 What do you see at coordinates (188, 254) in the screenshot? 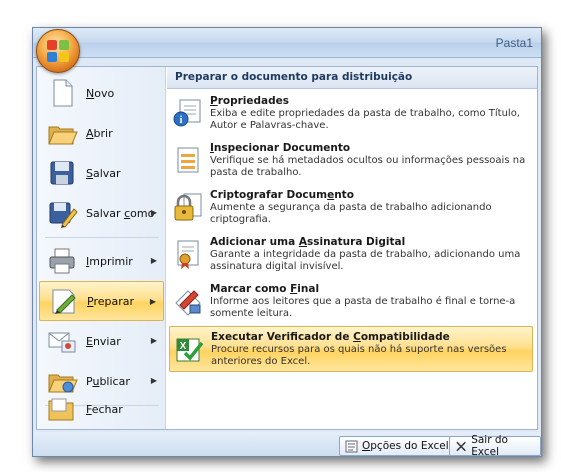
I see `digital-signature-icon` at bounding box center [188, 254].